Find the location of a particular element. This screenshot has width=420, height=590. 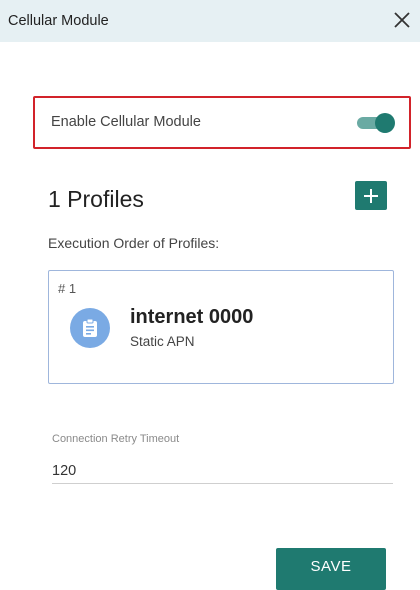

plus-icon is located at coordinates (371, 195).